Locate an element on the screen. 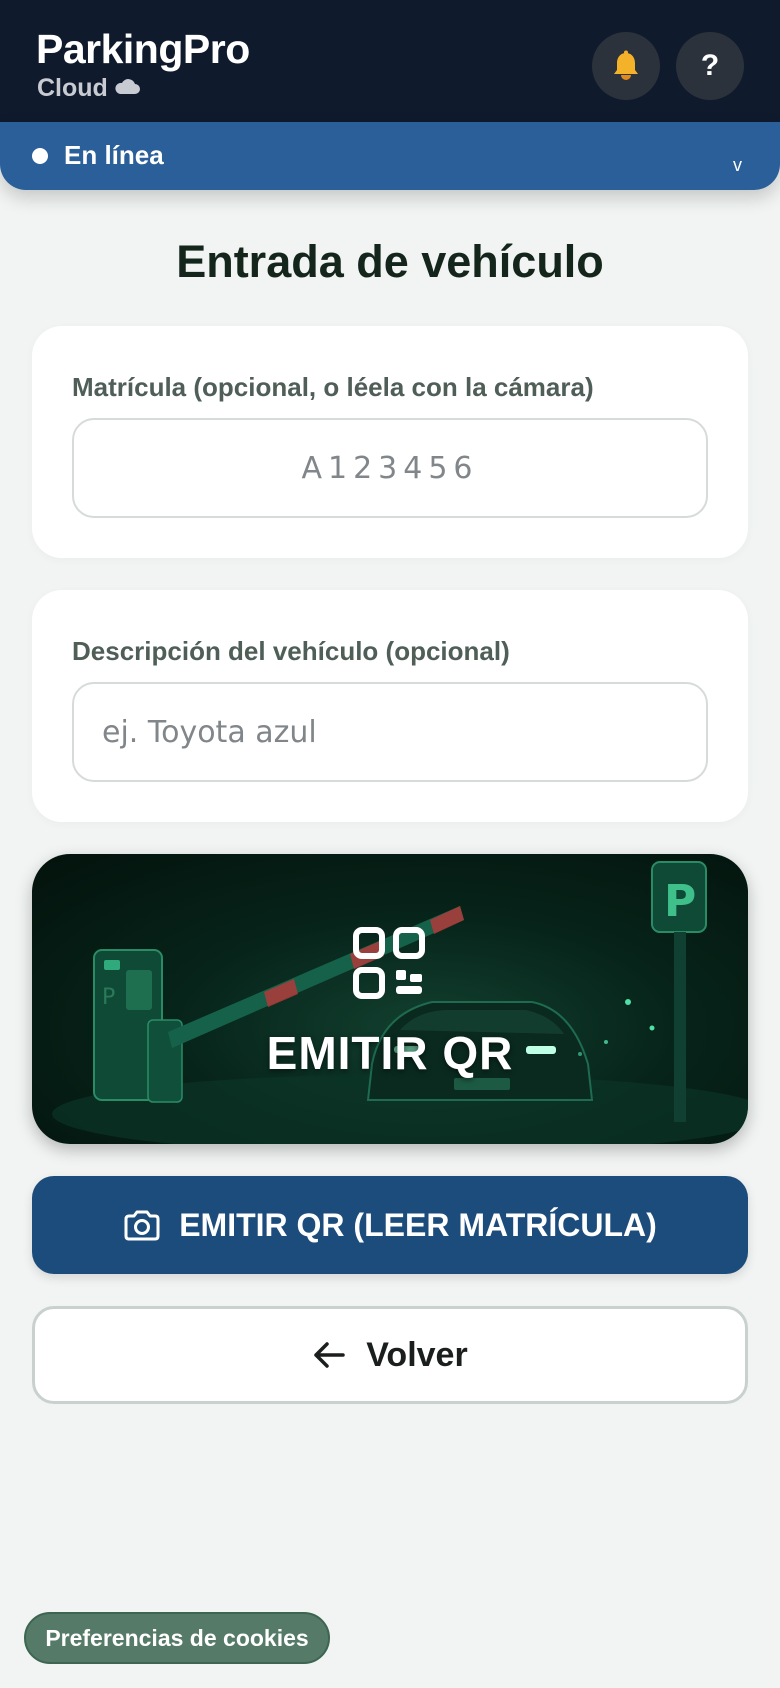 The height and width of the screenshot is (1688, 780). notifications-button is located at coordinates (626, 66).